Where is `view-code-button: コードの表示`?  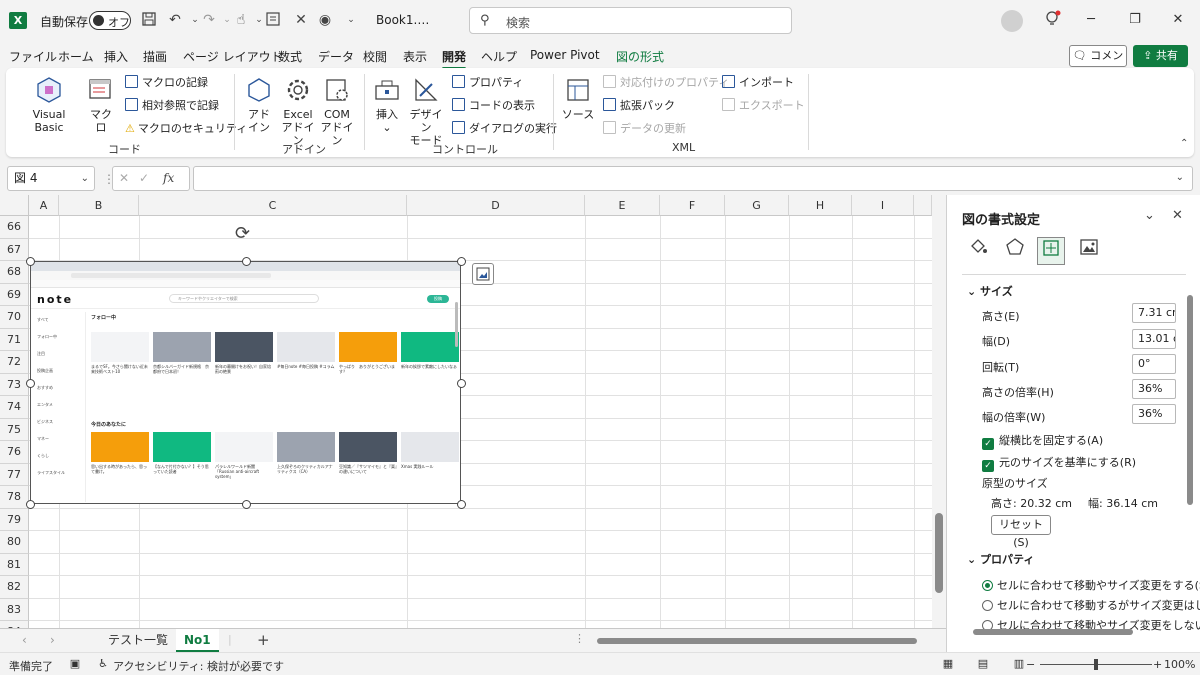
view-code-button: コードの表示 is located at coordinates (493, 106).